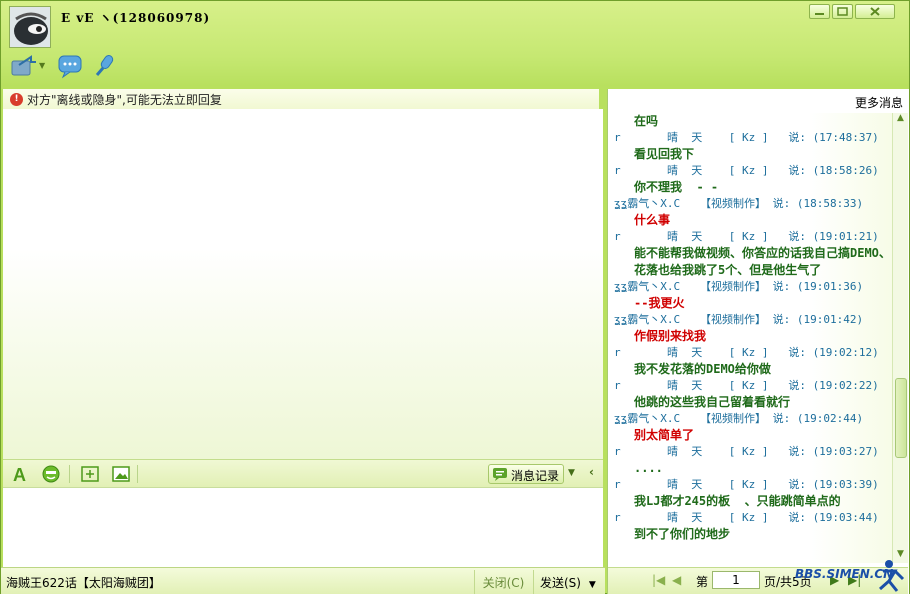 This screenshot has width=910, height=594. Describe the element at coordinates (753, 526) in the screenshot. I see `message-item: r 晴 天 [ Kz ] 说: (19:03:44) 到不了你们的地步` at that location.